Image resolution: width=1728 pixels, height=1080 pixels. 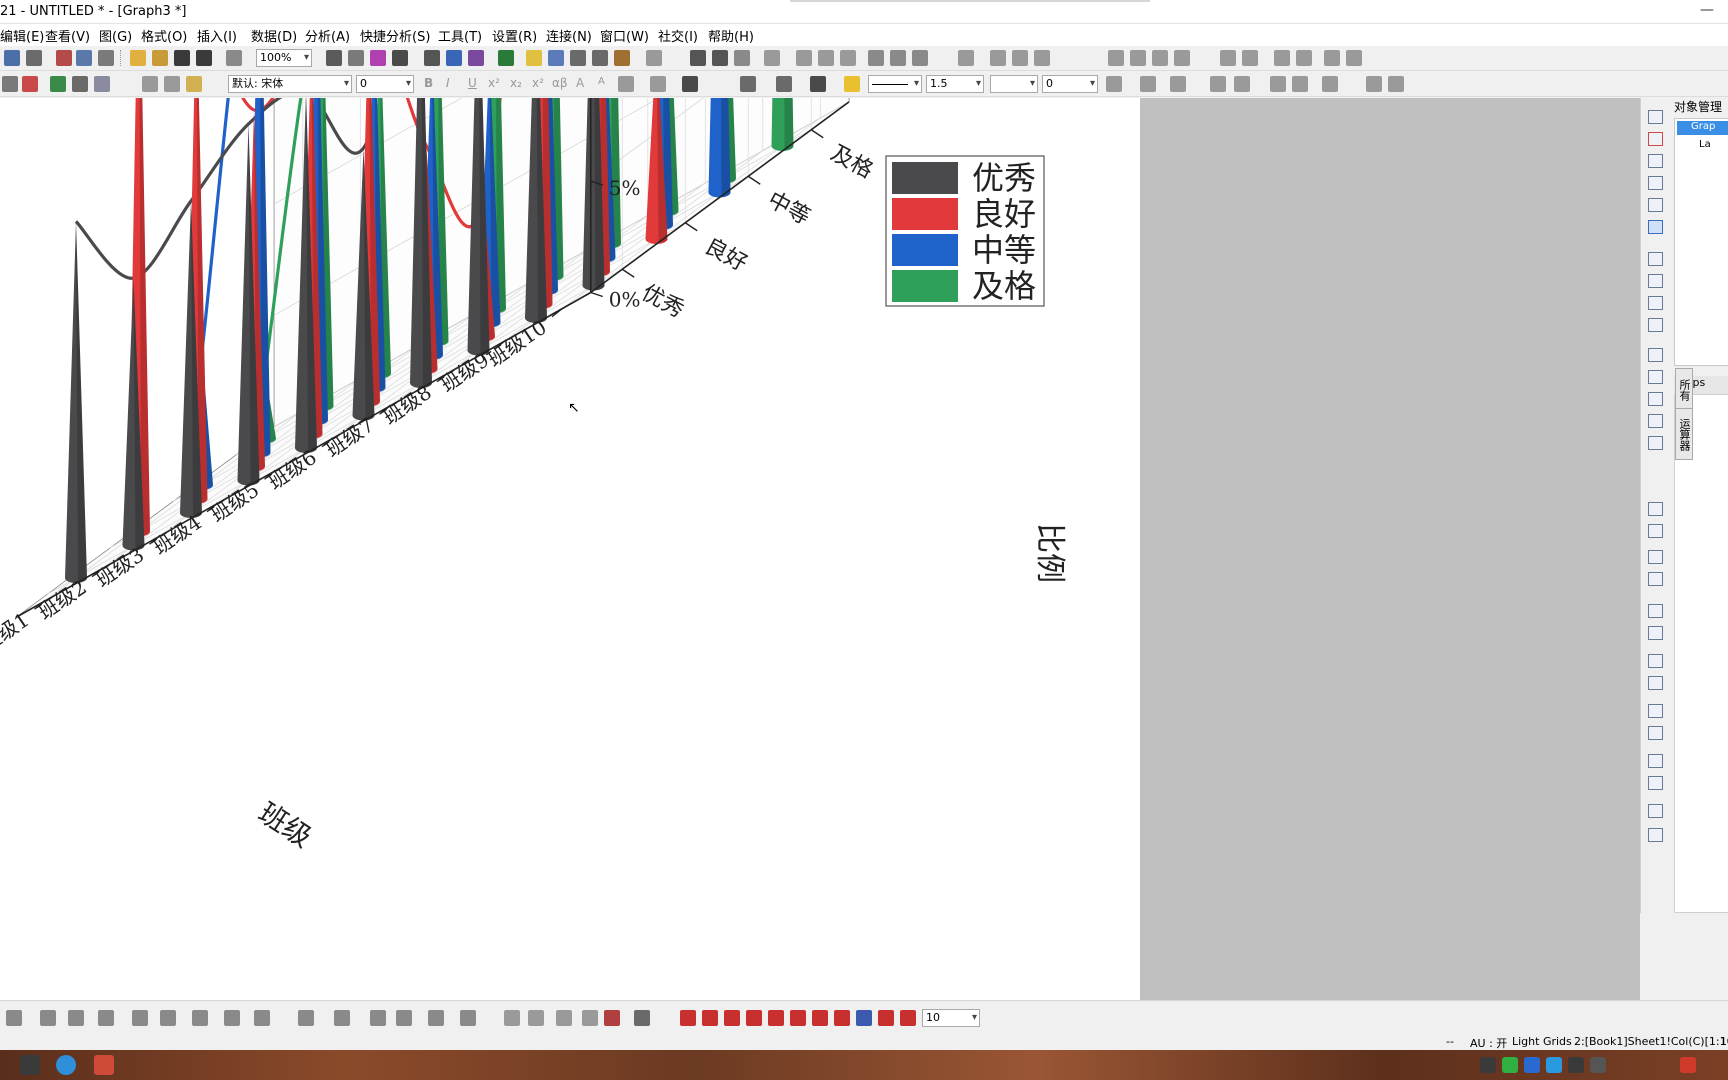 I want to click on line-symbol-icon, so click(x=48, y=1018).